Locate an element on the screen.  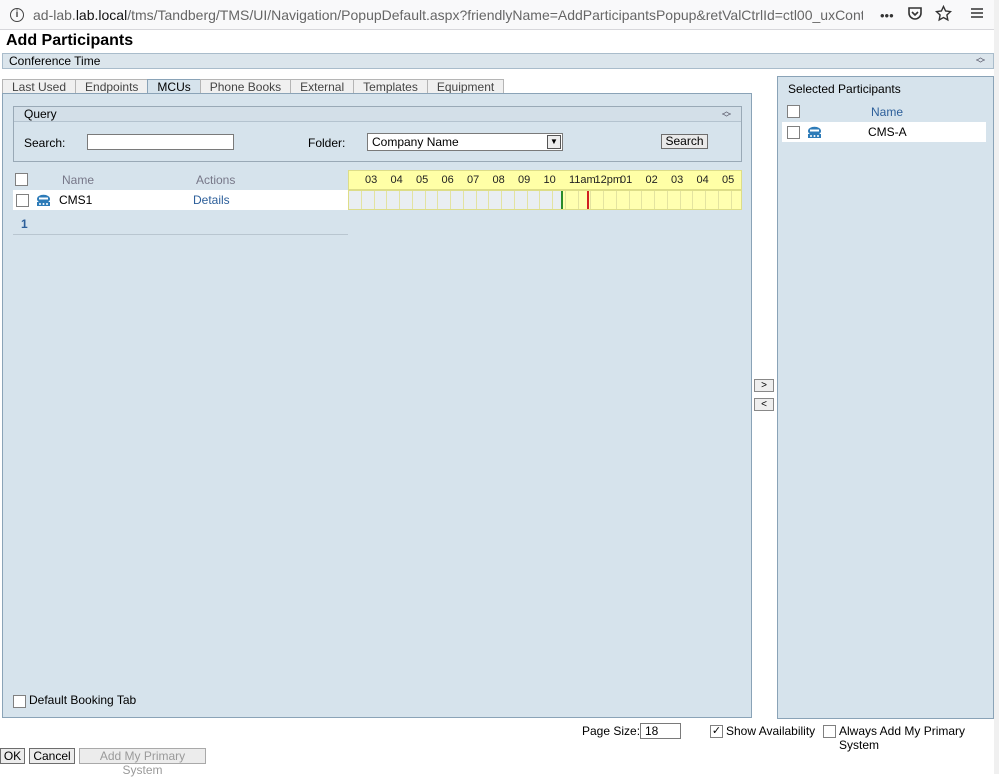
search-input is located at coordinates (160, 142).